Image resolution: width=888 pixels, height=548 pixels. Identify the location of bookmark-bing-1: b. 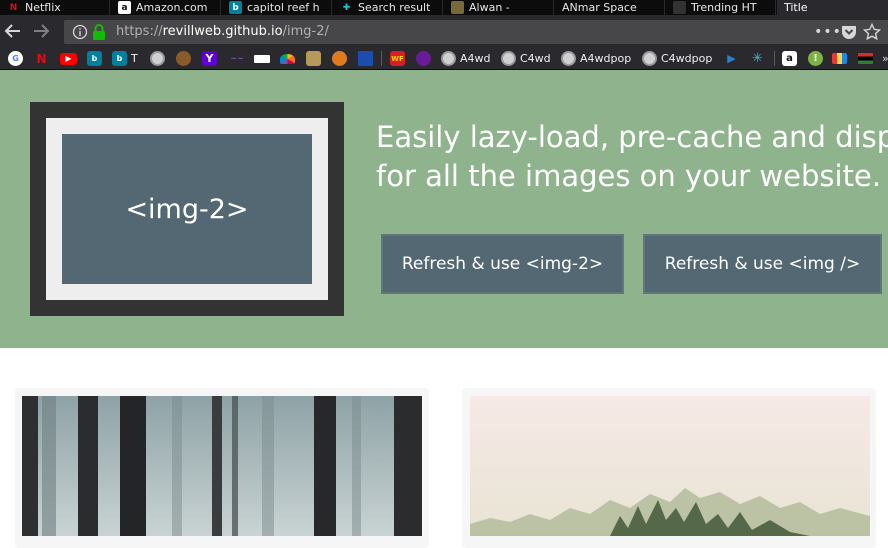
(94, 58).